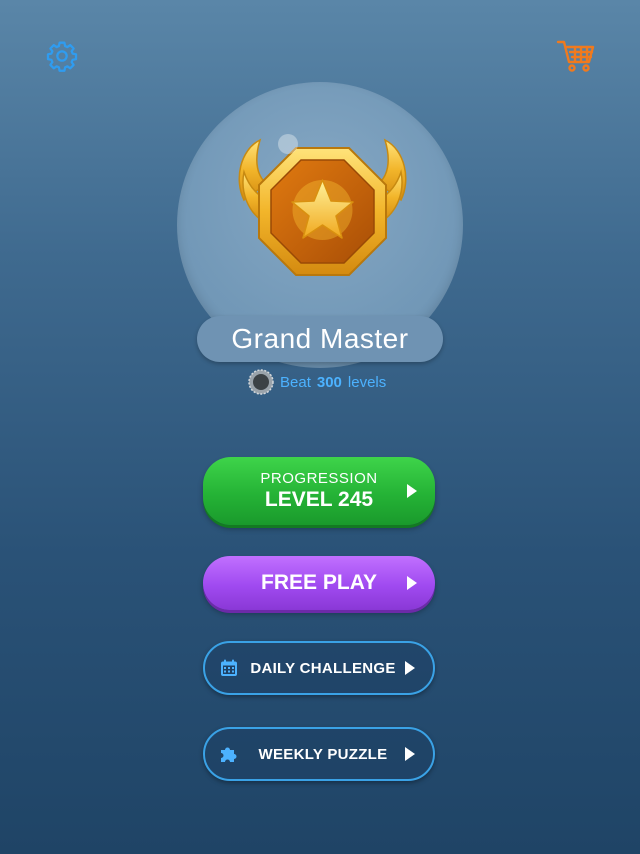 The width and height of the screenshot is (640, 854). I want to click on winged-star-badge-icon, so click(322, 205).